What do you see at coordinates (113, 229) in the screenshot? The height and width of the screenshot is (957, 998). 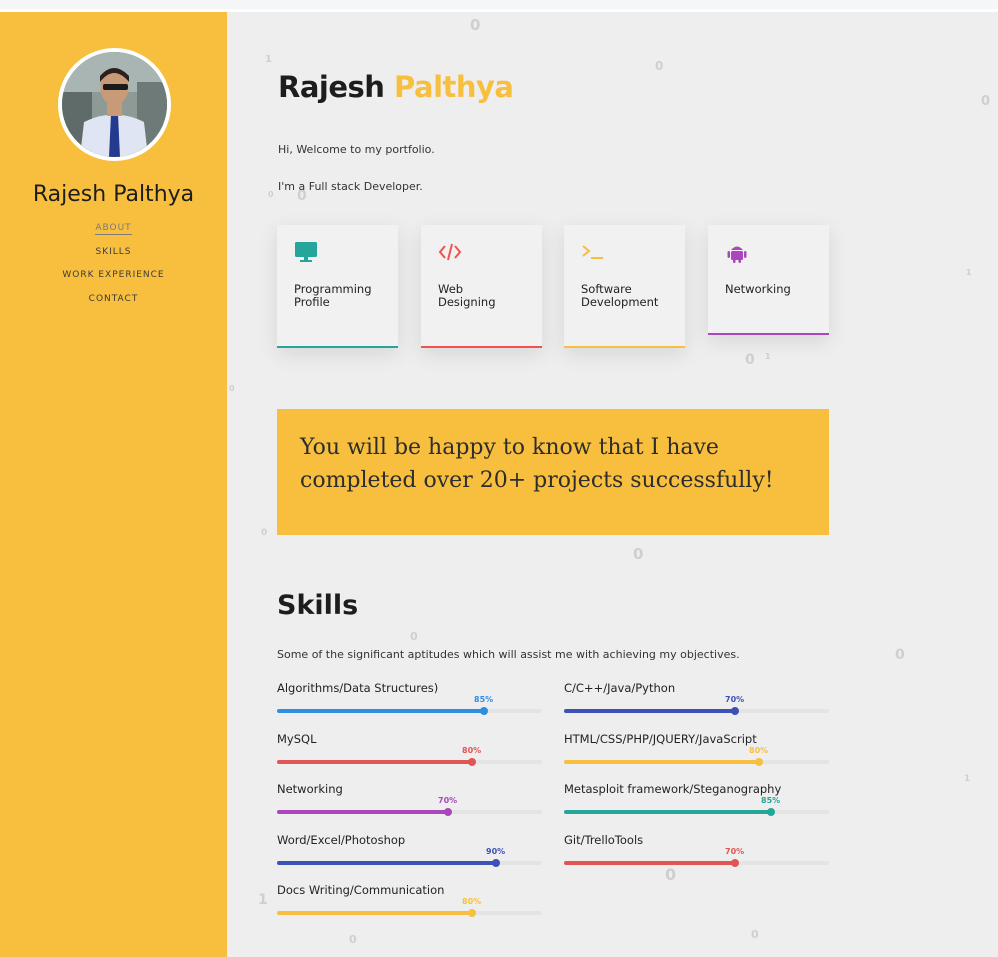 I see `nav-about-label: ABOUT` at bounding box center [113, 229].